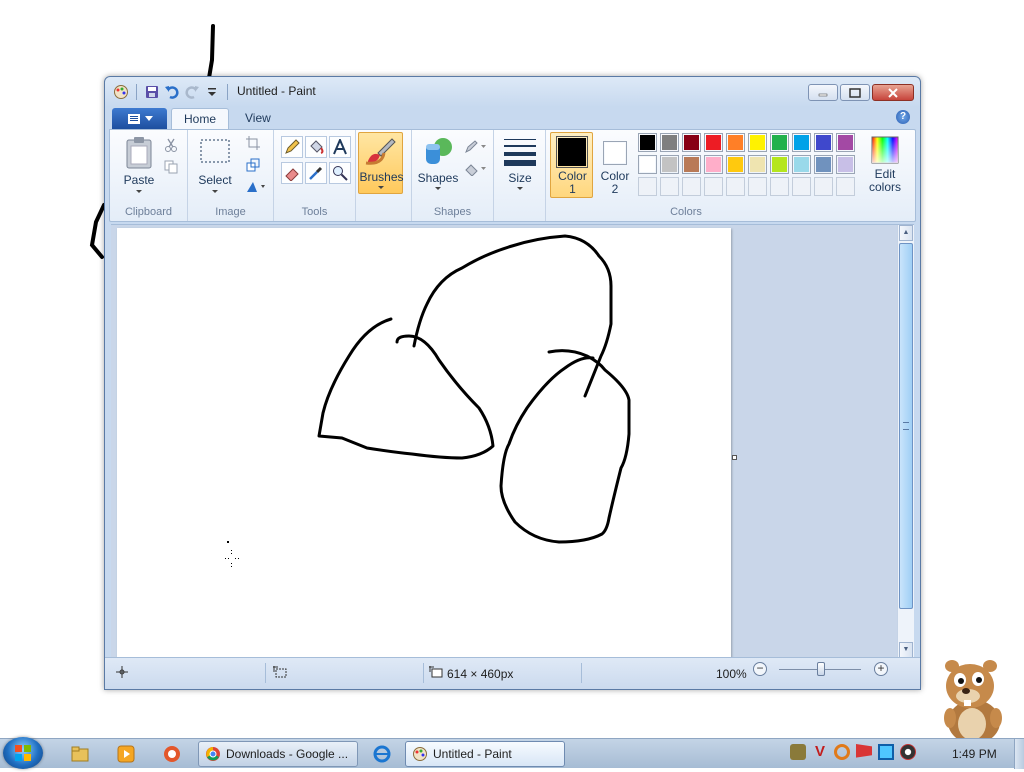  Describe the element at coordinates (908, 752) in the screenshot. I see `tray-volume-icon` at that location.